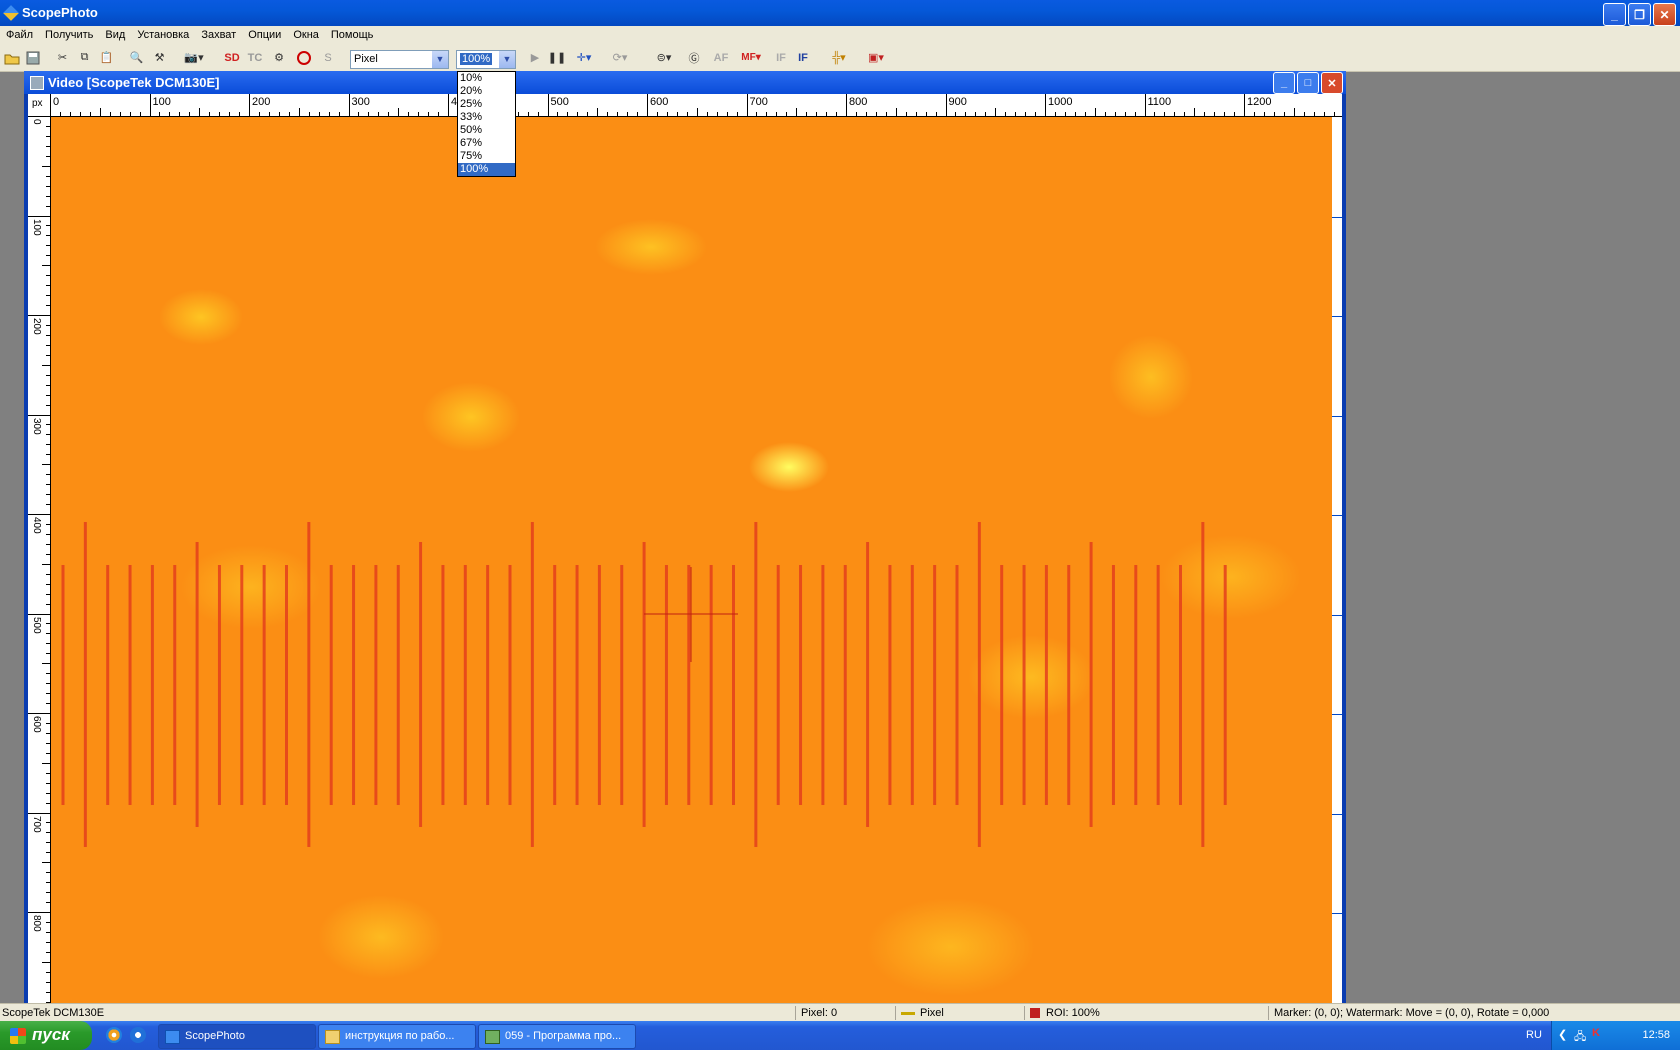 This screenshot has width=1680, height=1050. Describe the element at coordinates (721, 57) in the screenshot. I see `af-button: AF` at that location.